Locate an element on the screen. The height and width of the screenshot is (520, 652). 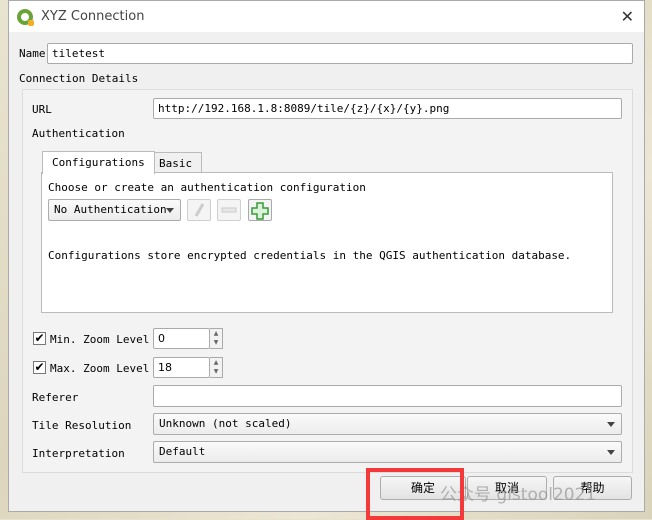
edit-config-button is located at coordinates (199, 210).